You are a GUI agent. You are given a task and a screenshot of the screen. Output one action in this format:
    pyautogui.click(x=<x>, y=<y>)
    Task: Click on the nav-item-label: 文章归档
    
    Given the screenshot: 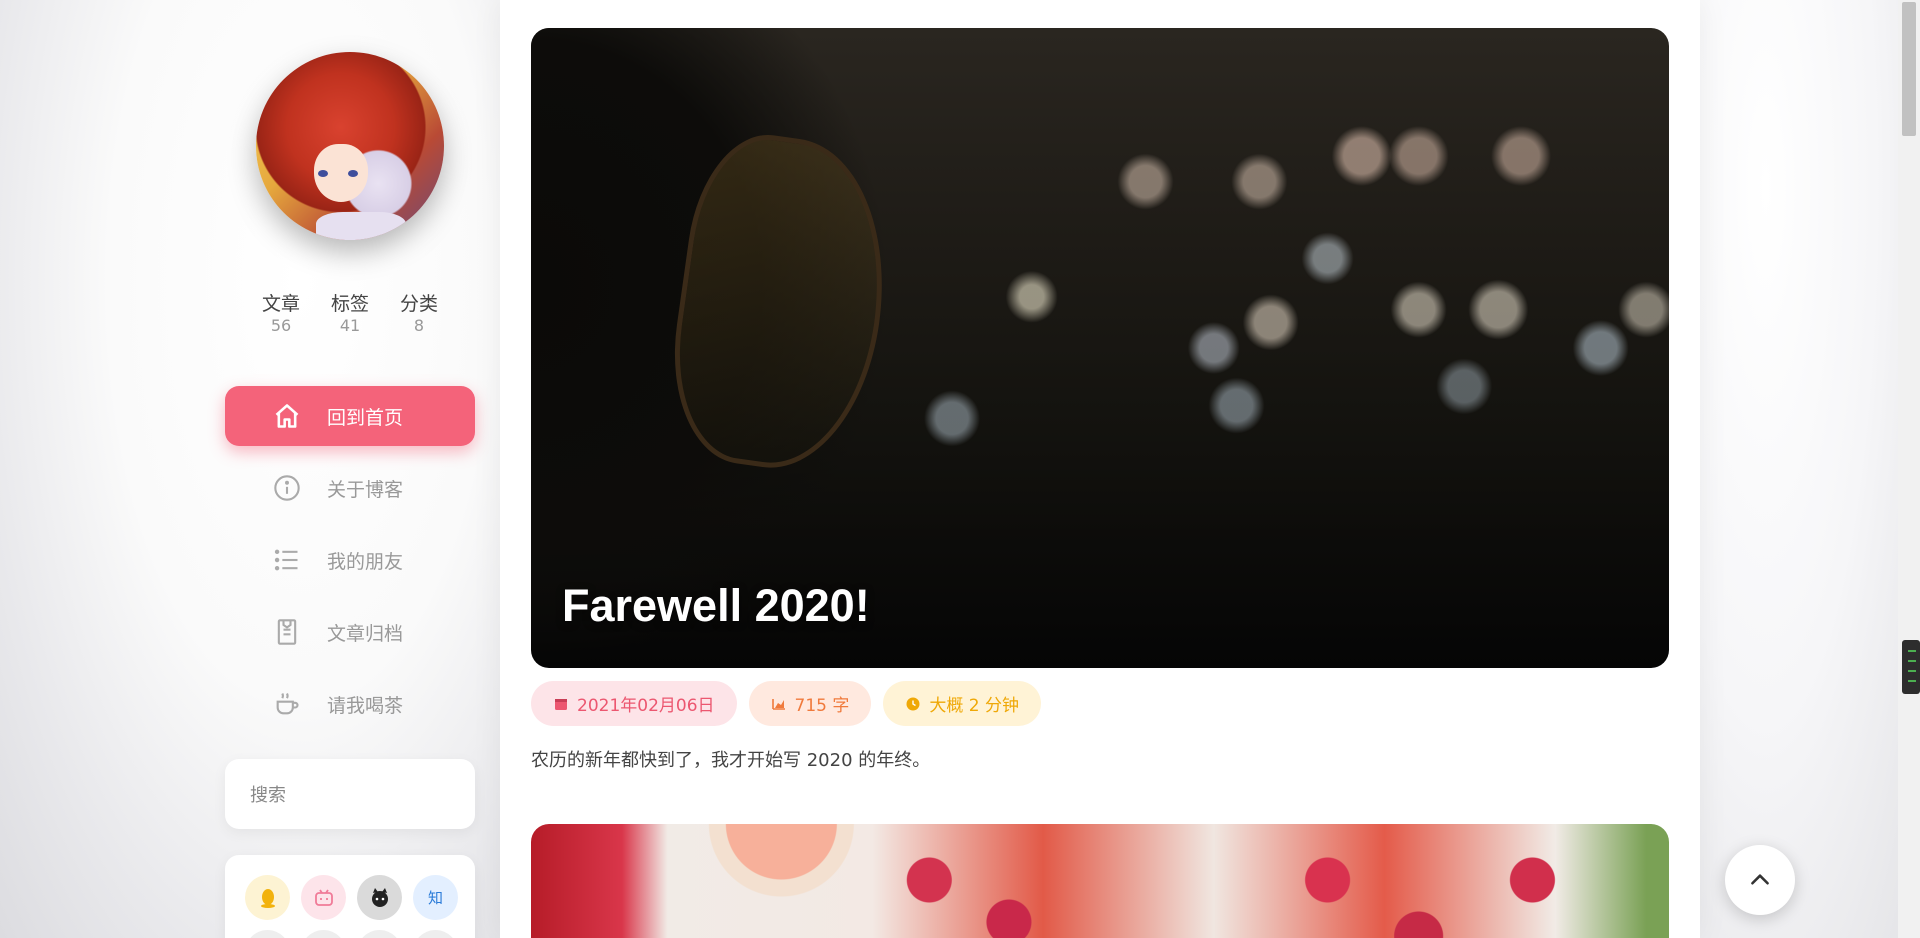 What is the action you would take?
    pyautogui.click(x=365, y=633)
    